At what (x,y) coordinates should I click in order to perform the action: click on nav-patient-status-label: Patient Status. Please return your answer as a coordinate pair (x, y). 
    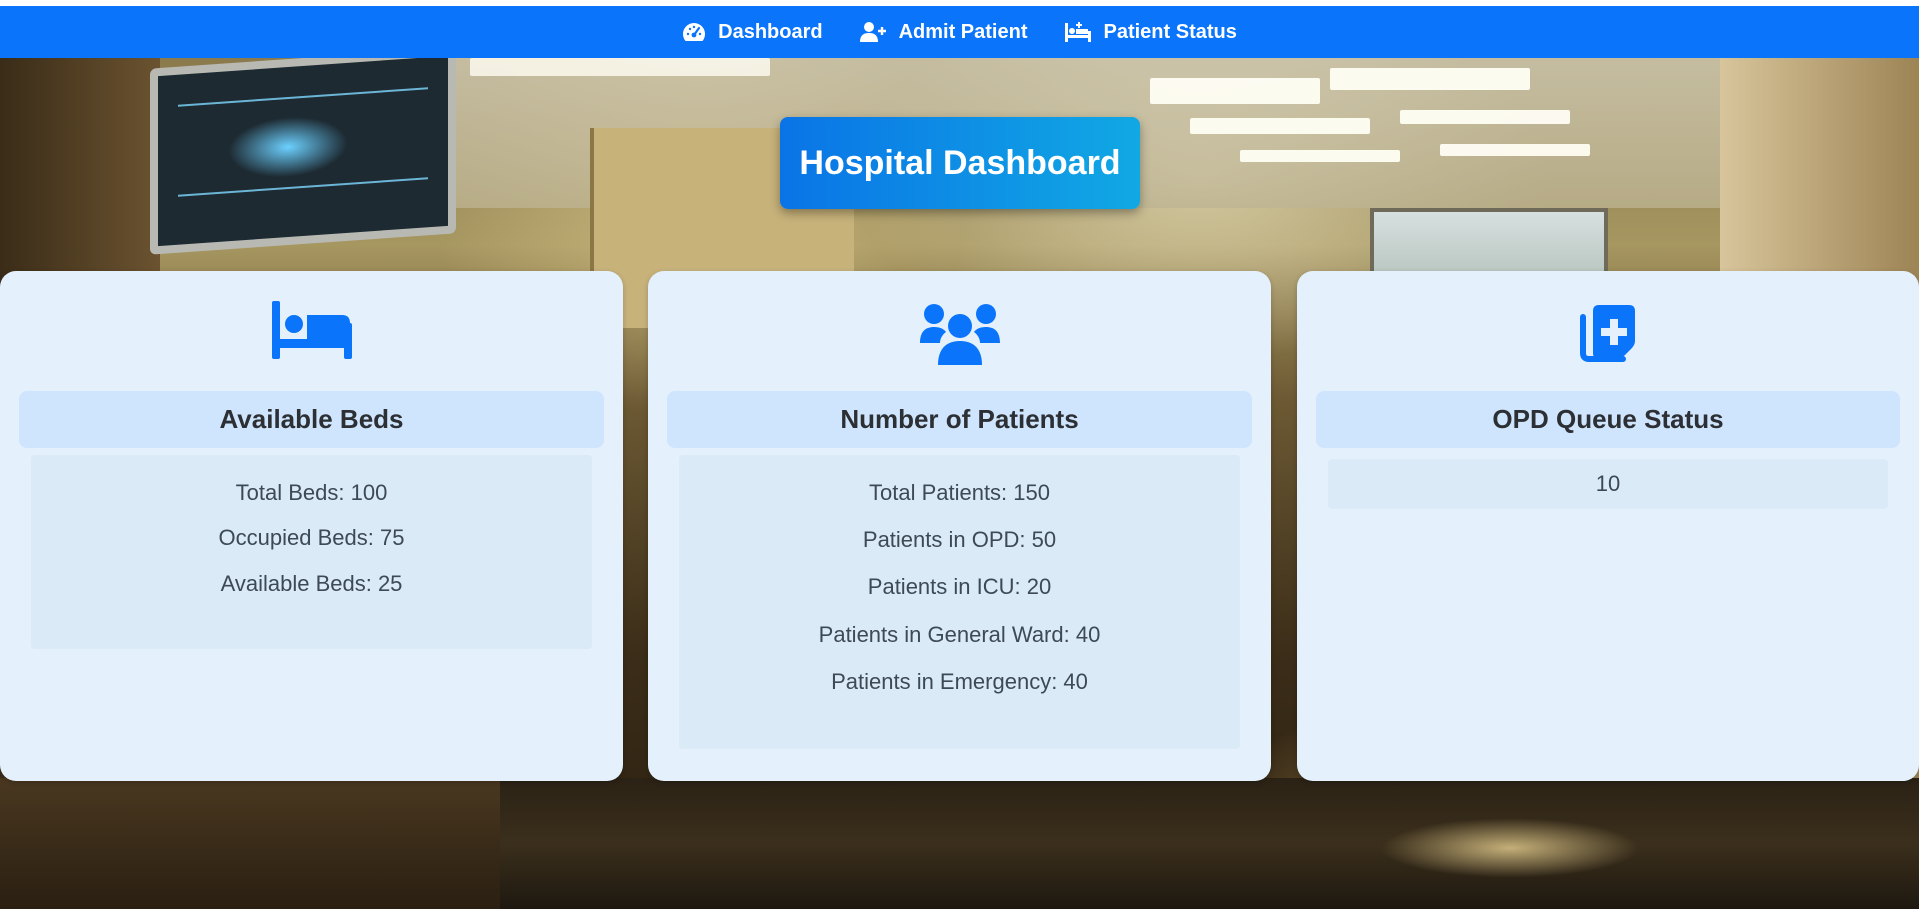
    Looking at the image, I should click on (1170, 31).